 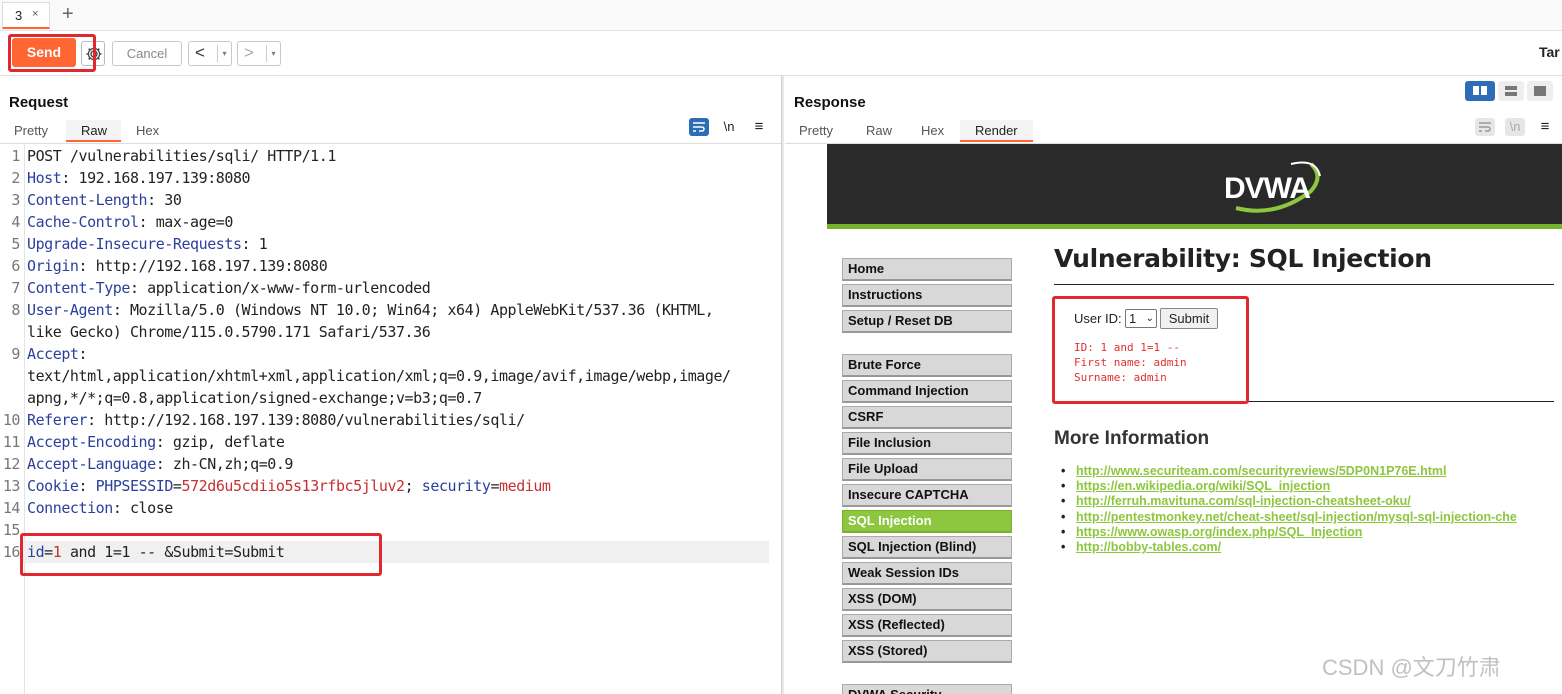 What do you see at coordinates (1141, 547) in the screenshot?
I see `reference-link: http://bobby-tables.com/` at bounding box center [1141, 547].